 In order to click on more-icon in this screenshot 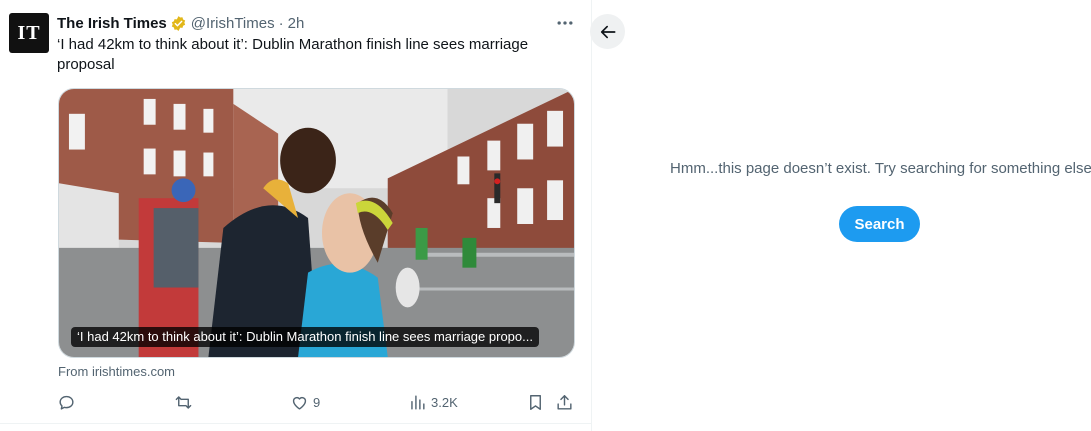, I will do `click(565, 23)`.